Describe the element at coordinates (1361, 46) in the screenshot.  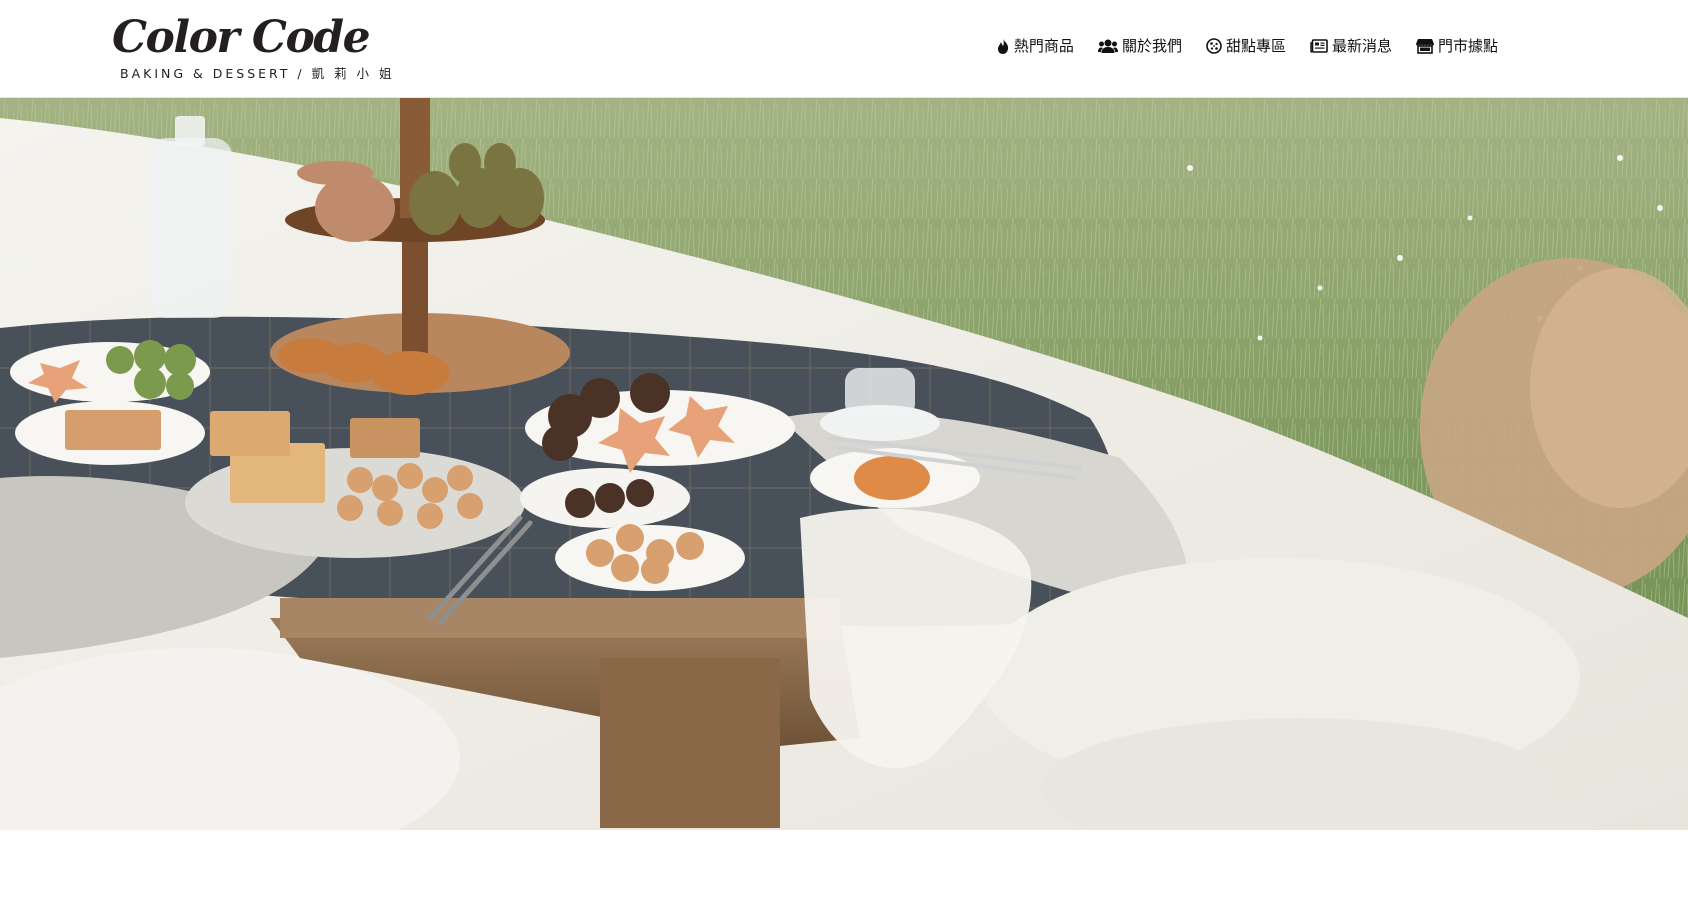
I see `nav-label: 最新消息` at that location.